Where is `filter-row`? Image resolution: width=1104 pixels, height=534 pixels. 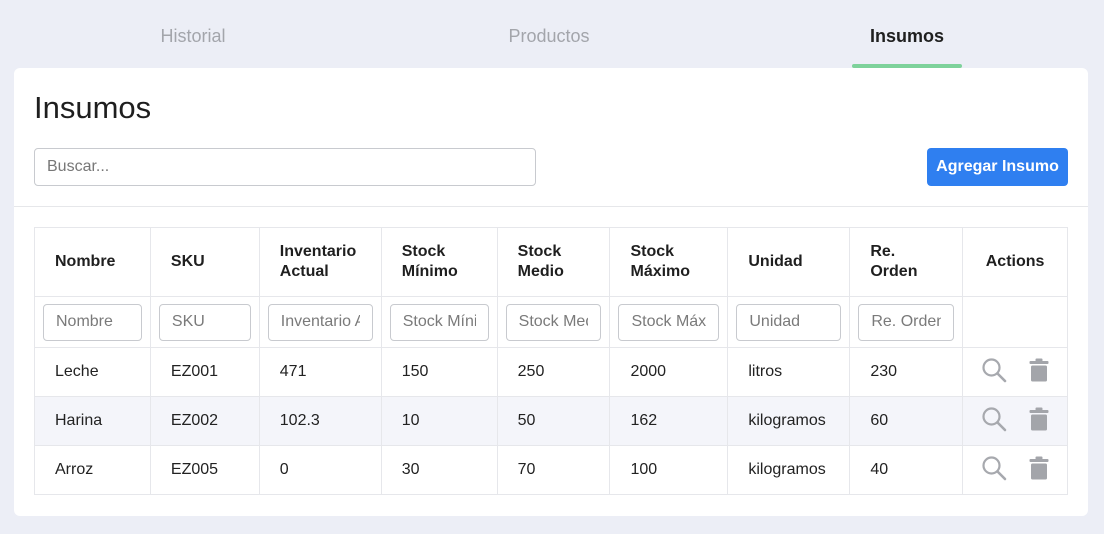
filter-row is located at coordinates (551, 322).